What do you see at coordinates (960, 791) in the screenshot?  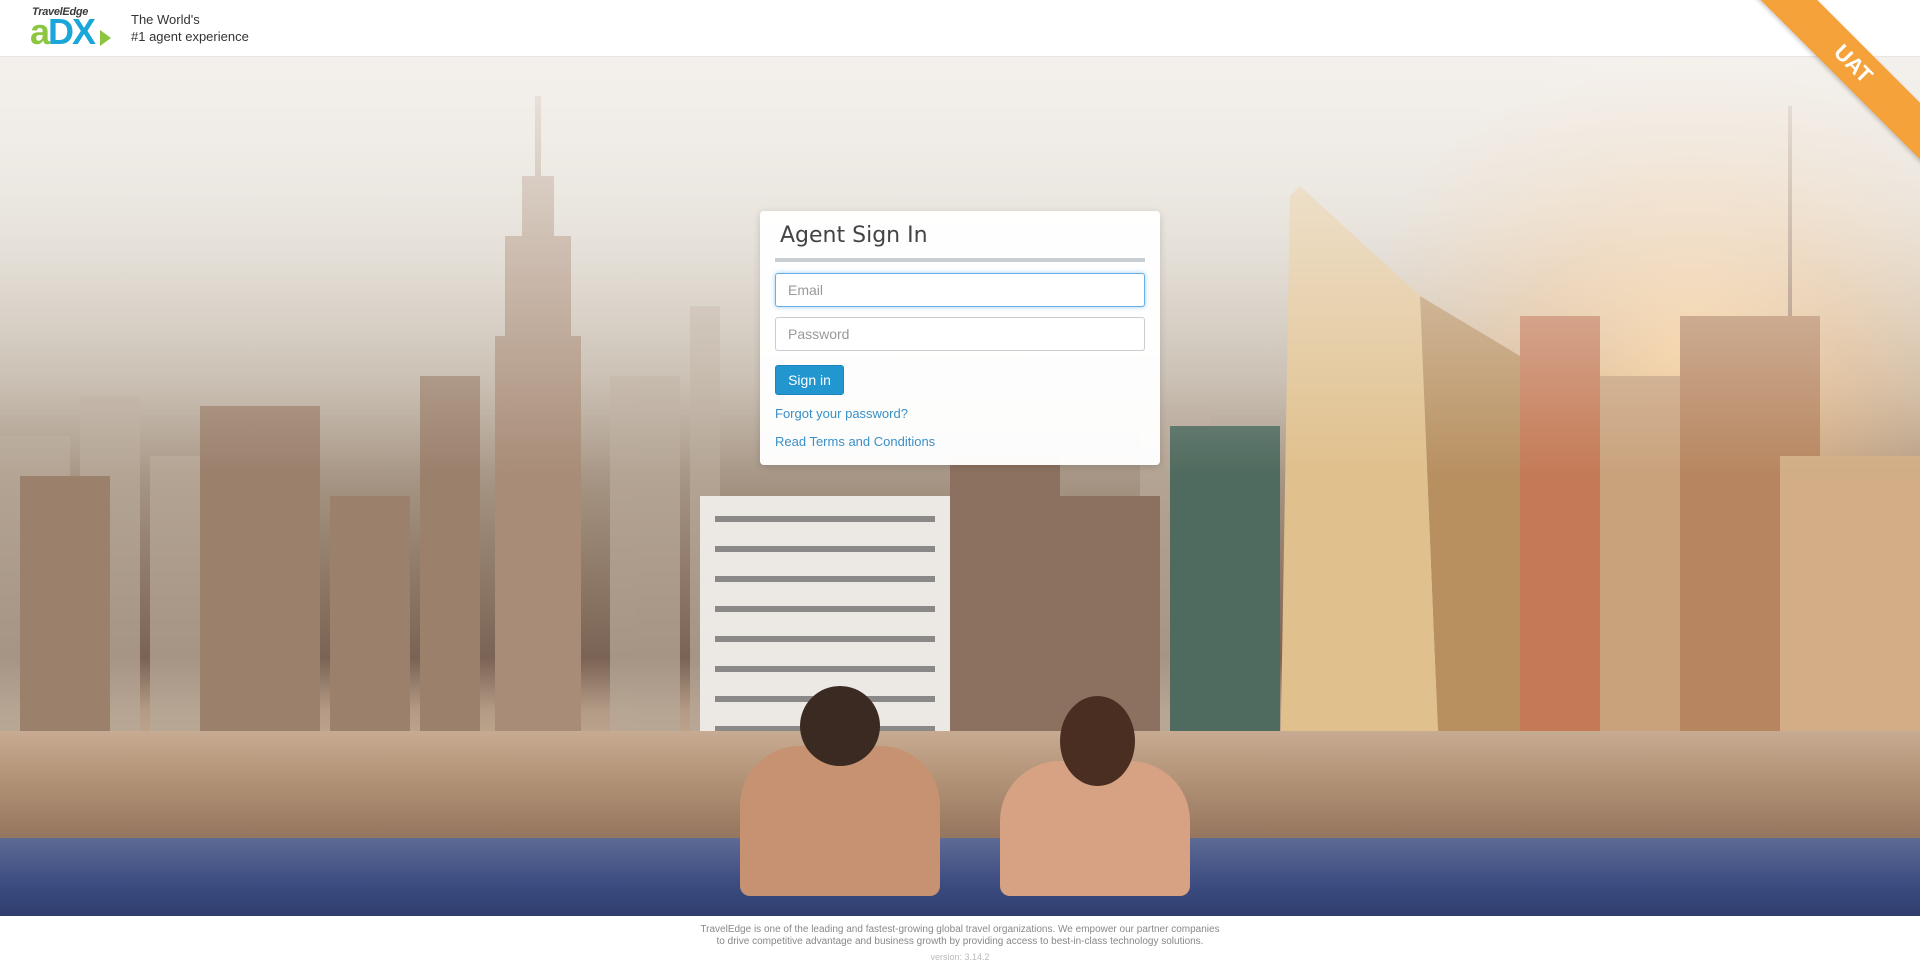 I see `pool-deck` at bounding box center [960, 791].